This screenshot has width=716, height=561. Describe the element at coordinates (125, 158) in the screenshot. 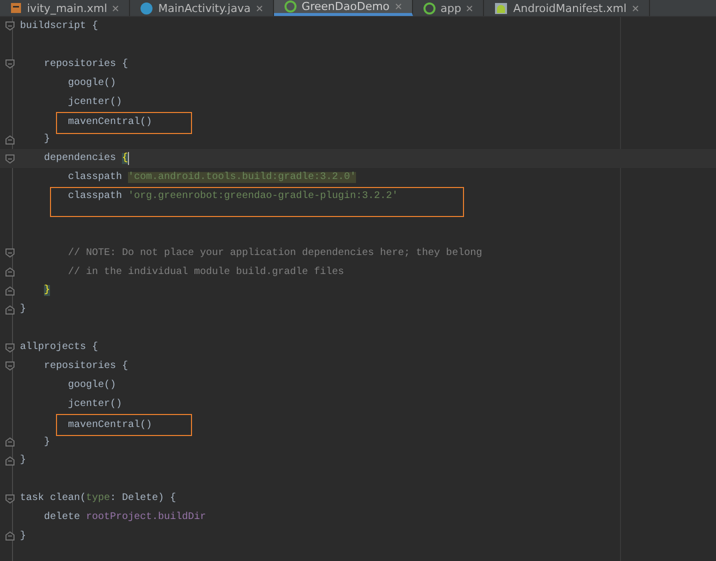

I see `matched-brace: {` at that location.